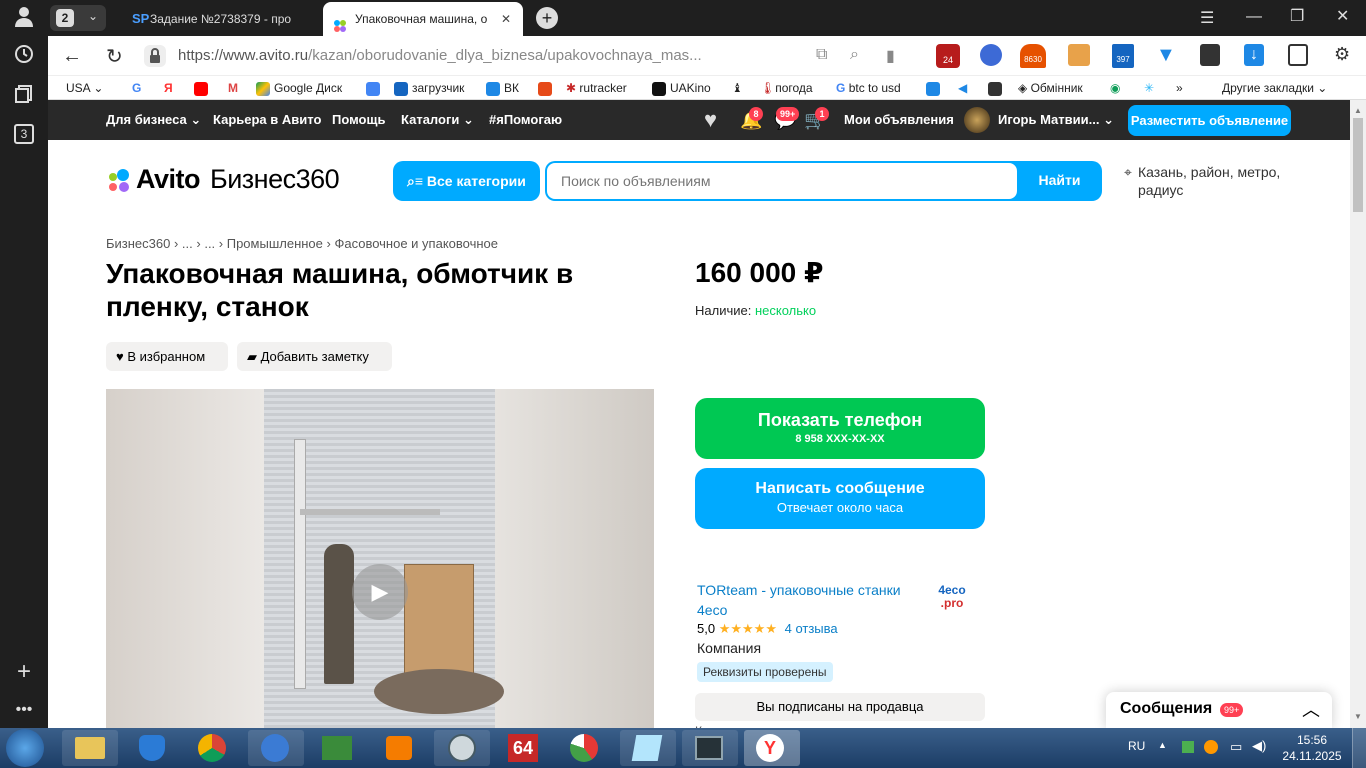  What do you see at coordinates (25, 748) in the screenshot?
I see `start-button-icon` at bounding box center [25, 748].